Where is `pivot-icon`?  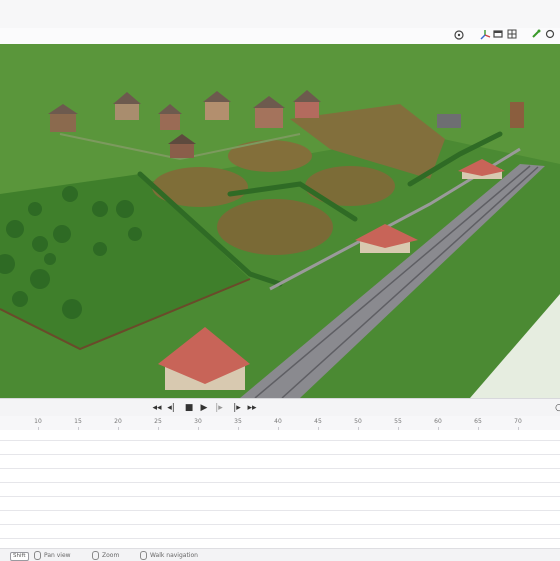
pivot-icon is located at coordinates (459, 36).